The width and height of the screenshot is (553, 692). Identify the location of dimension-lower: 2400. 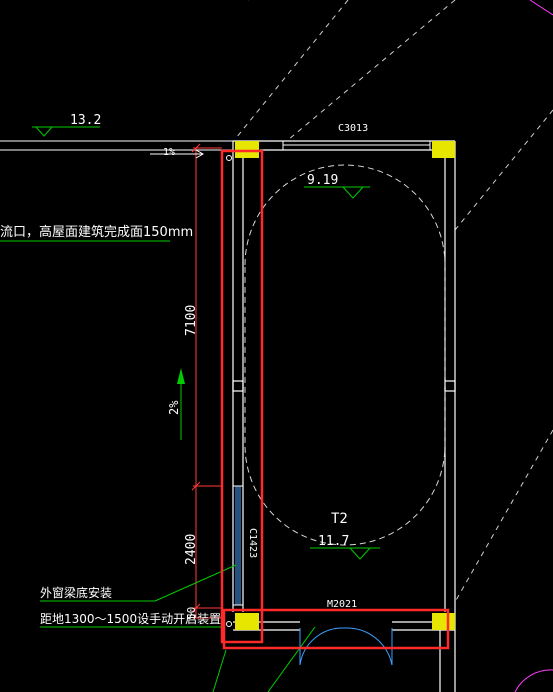
(191, 549).